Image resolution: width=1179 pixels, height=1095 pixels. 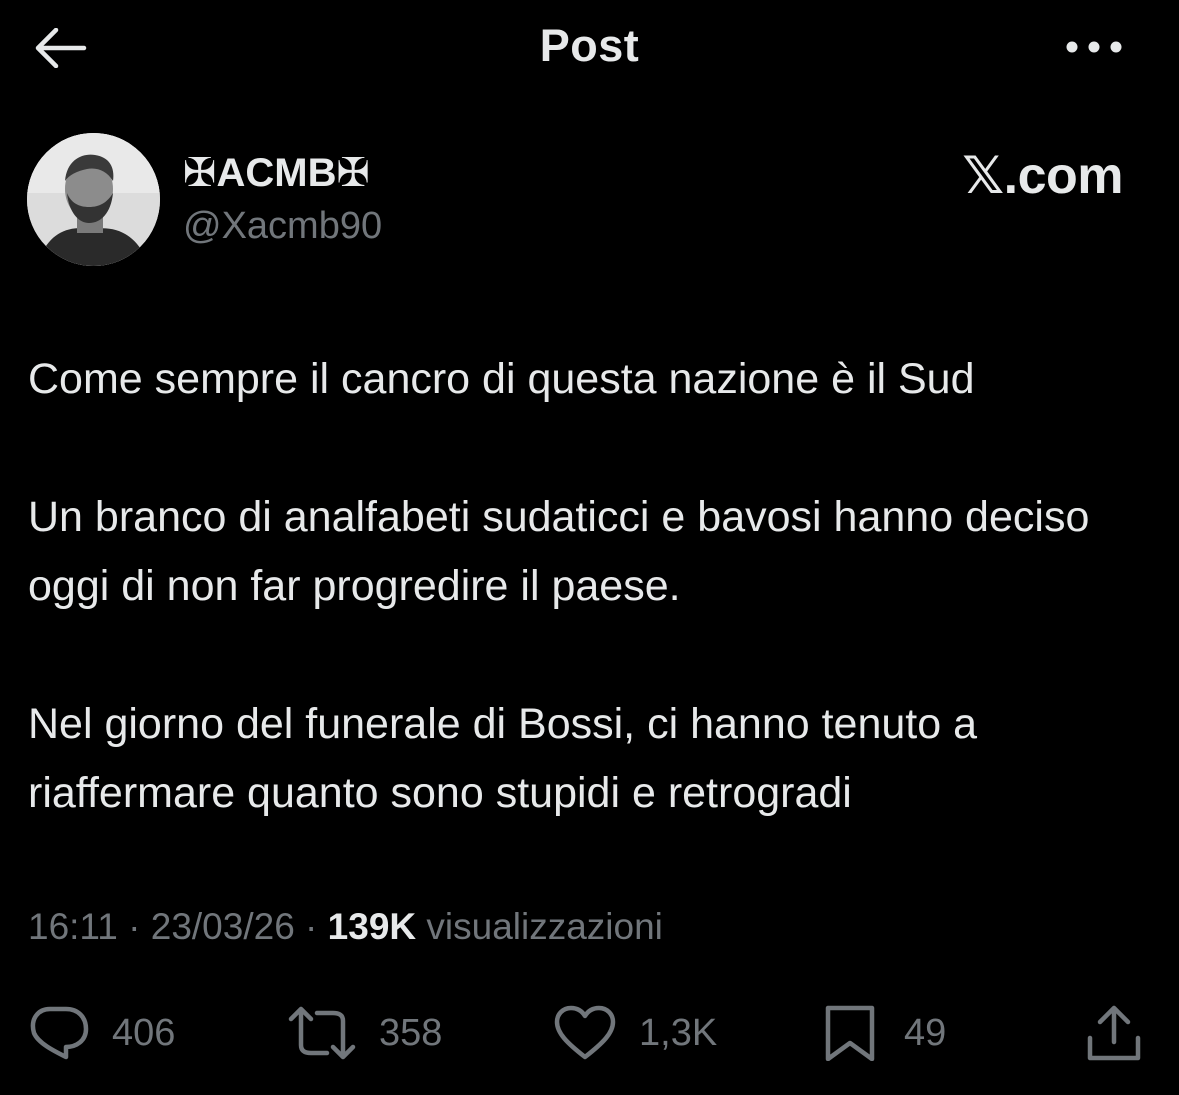 What do you see at coordinates (322, 1033) in the screenshot?
I see `repost-icon` at bounding box center [322, 1033].